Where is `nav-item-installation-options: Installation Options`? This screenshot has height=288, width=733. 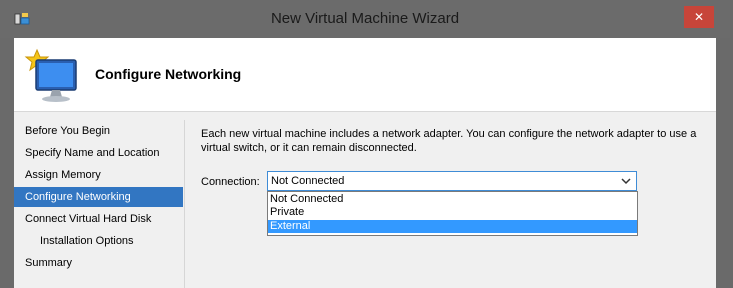 nav-item-installation-options: Installation Options is located at coordinates (98, 241).